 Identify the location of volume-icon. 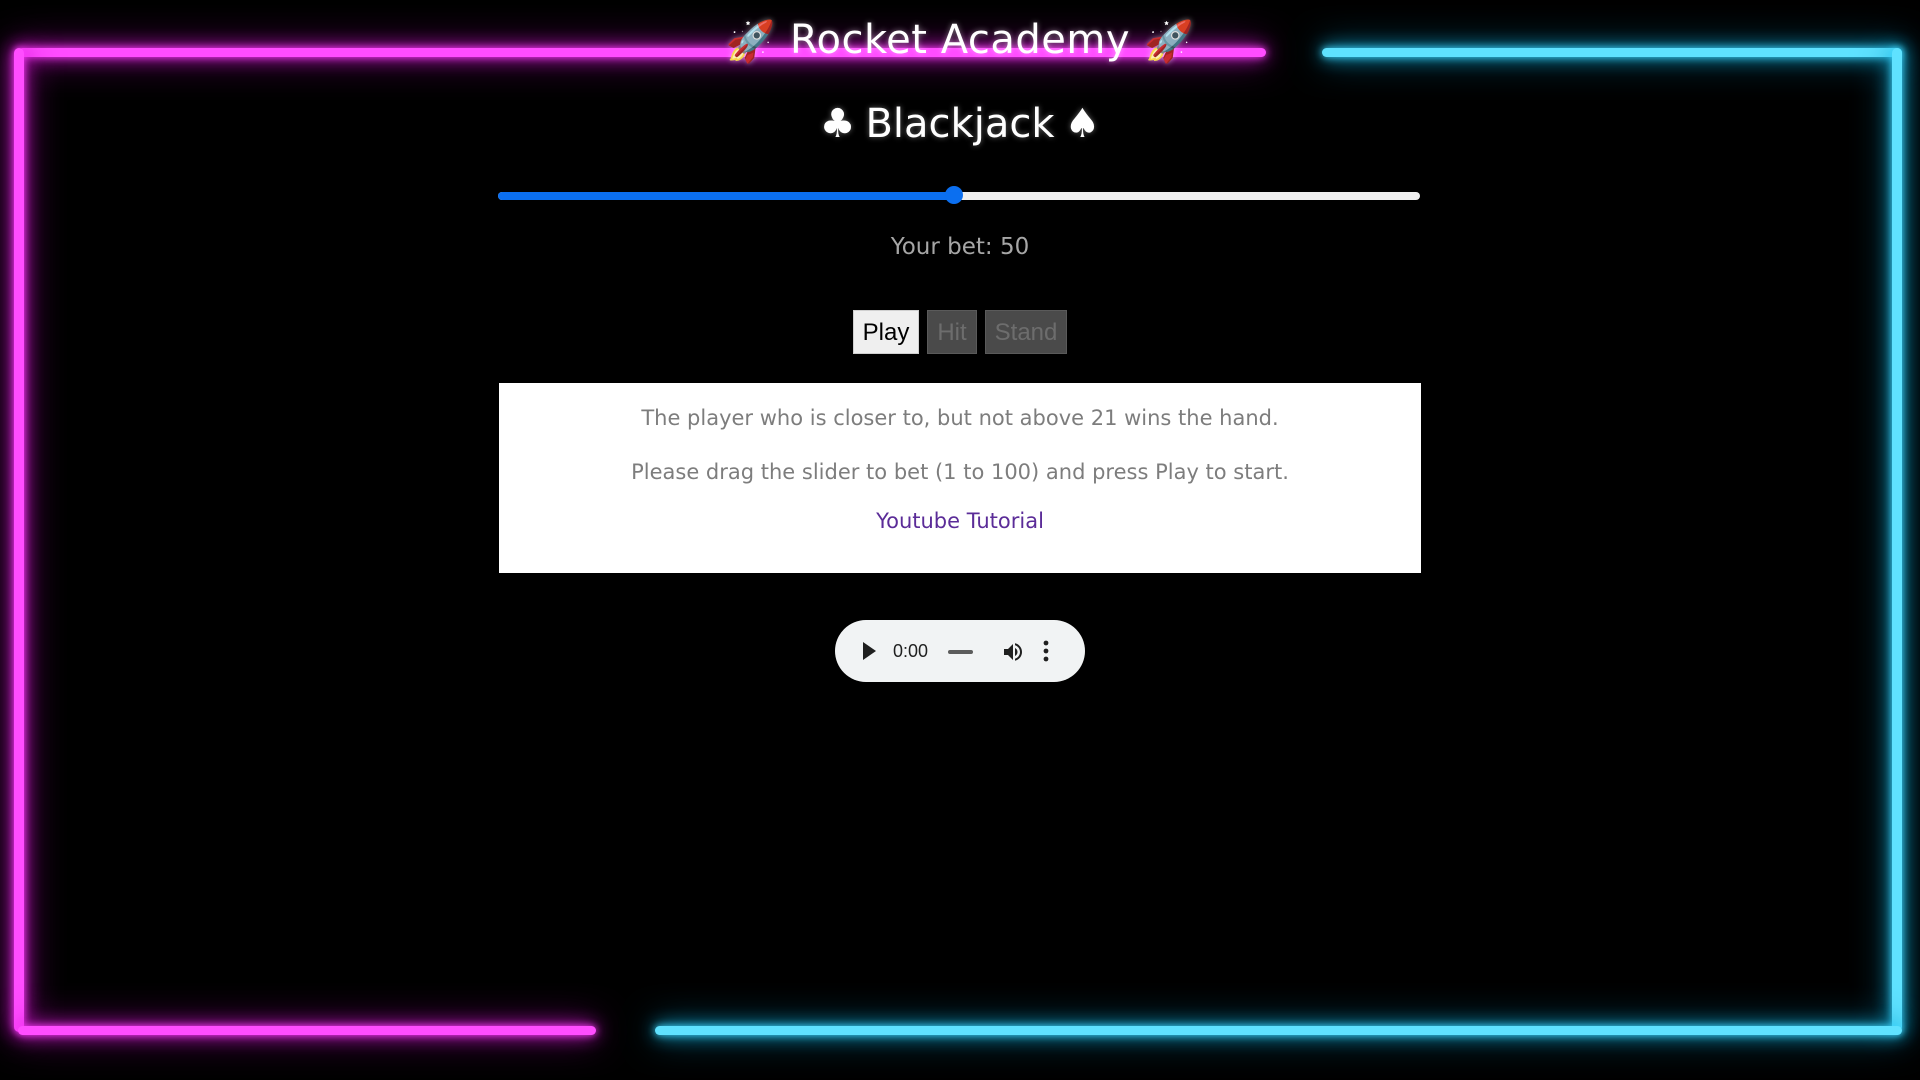
(1013, 652).